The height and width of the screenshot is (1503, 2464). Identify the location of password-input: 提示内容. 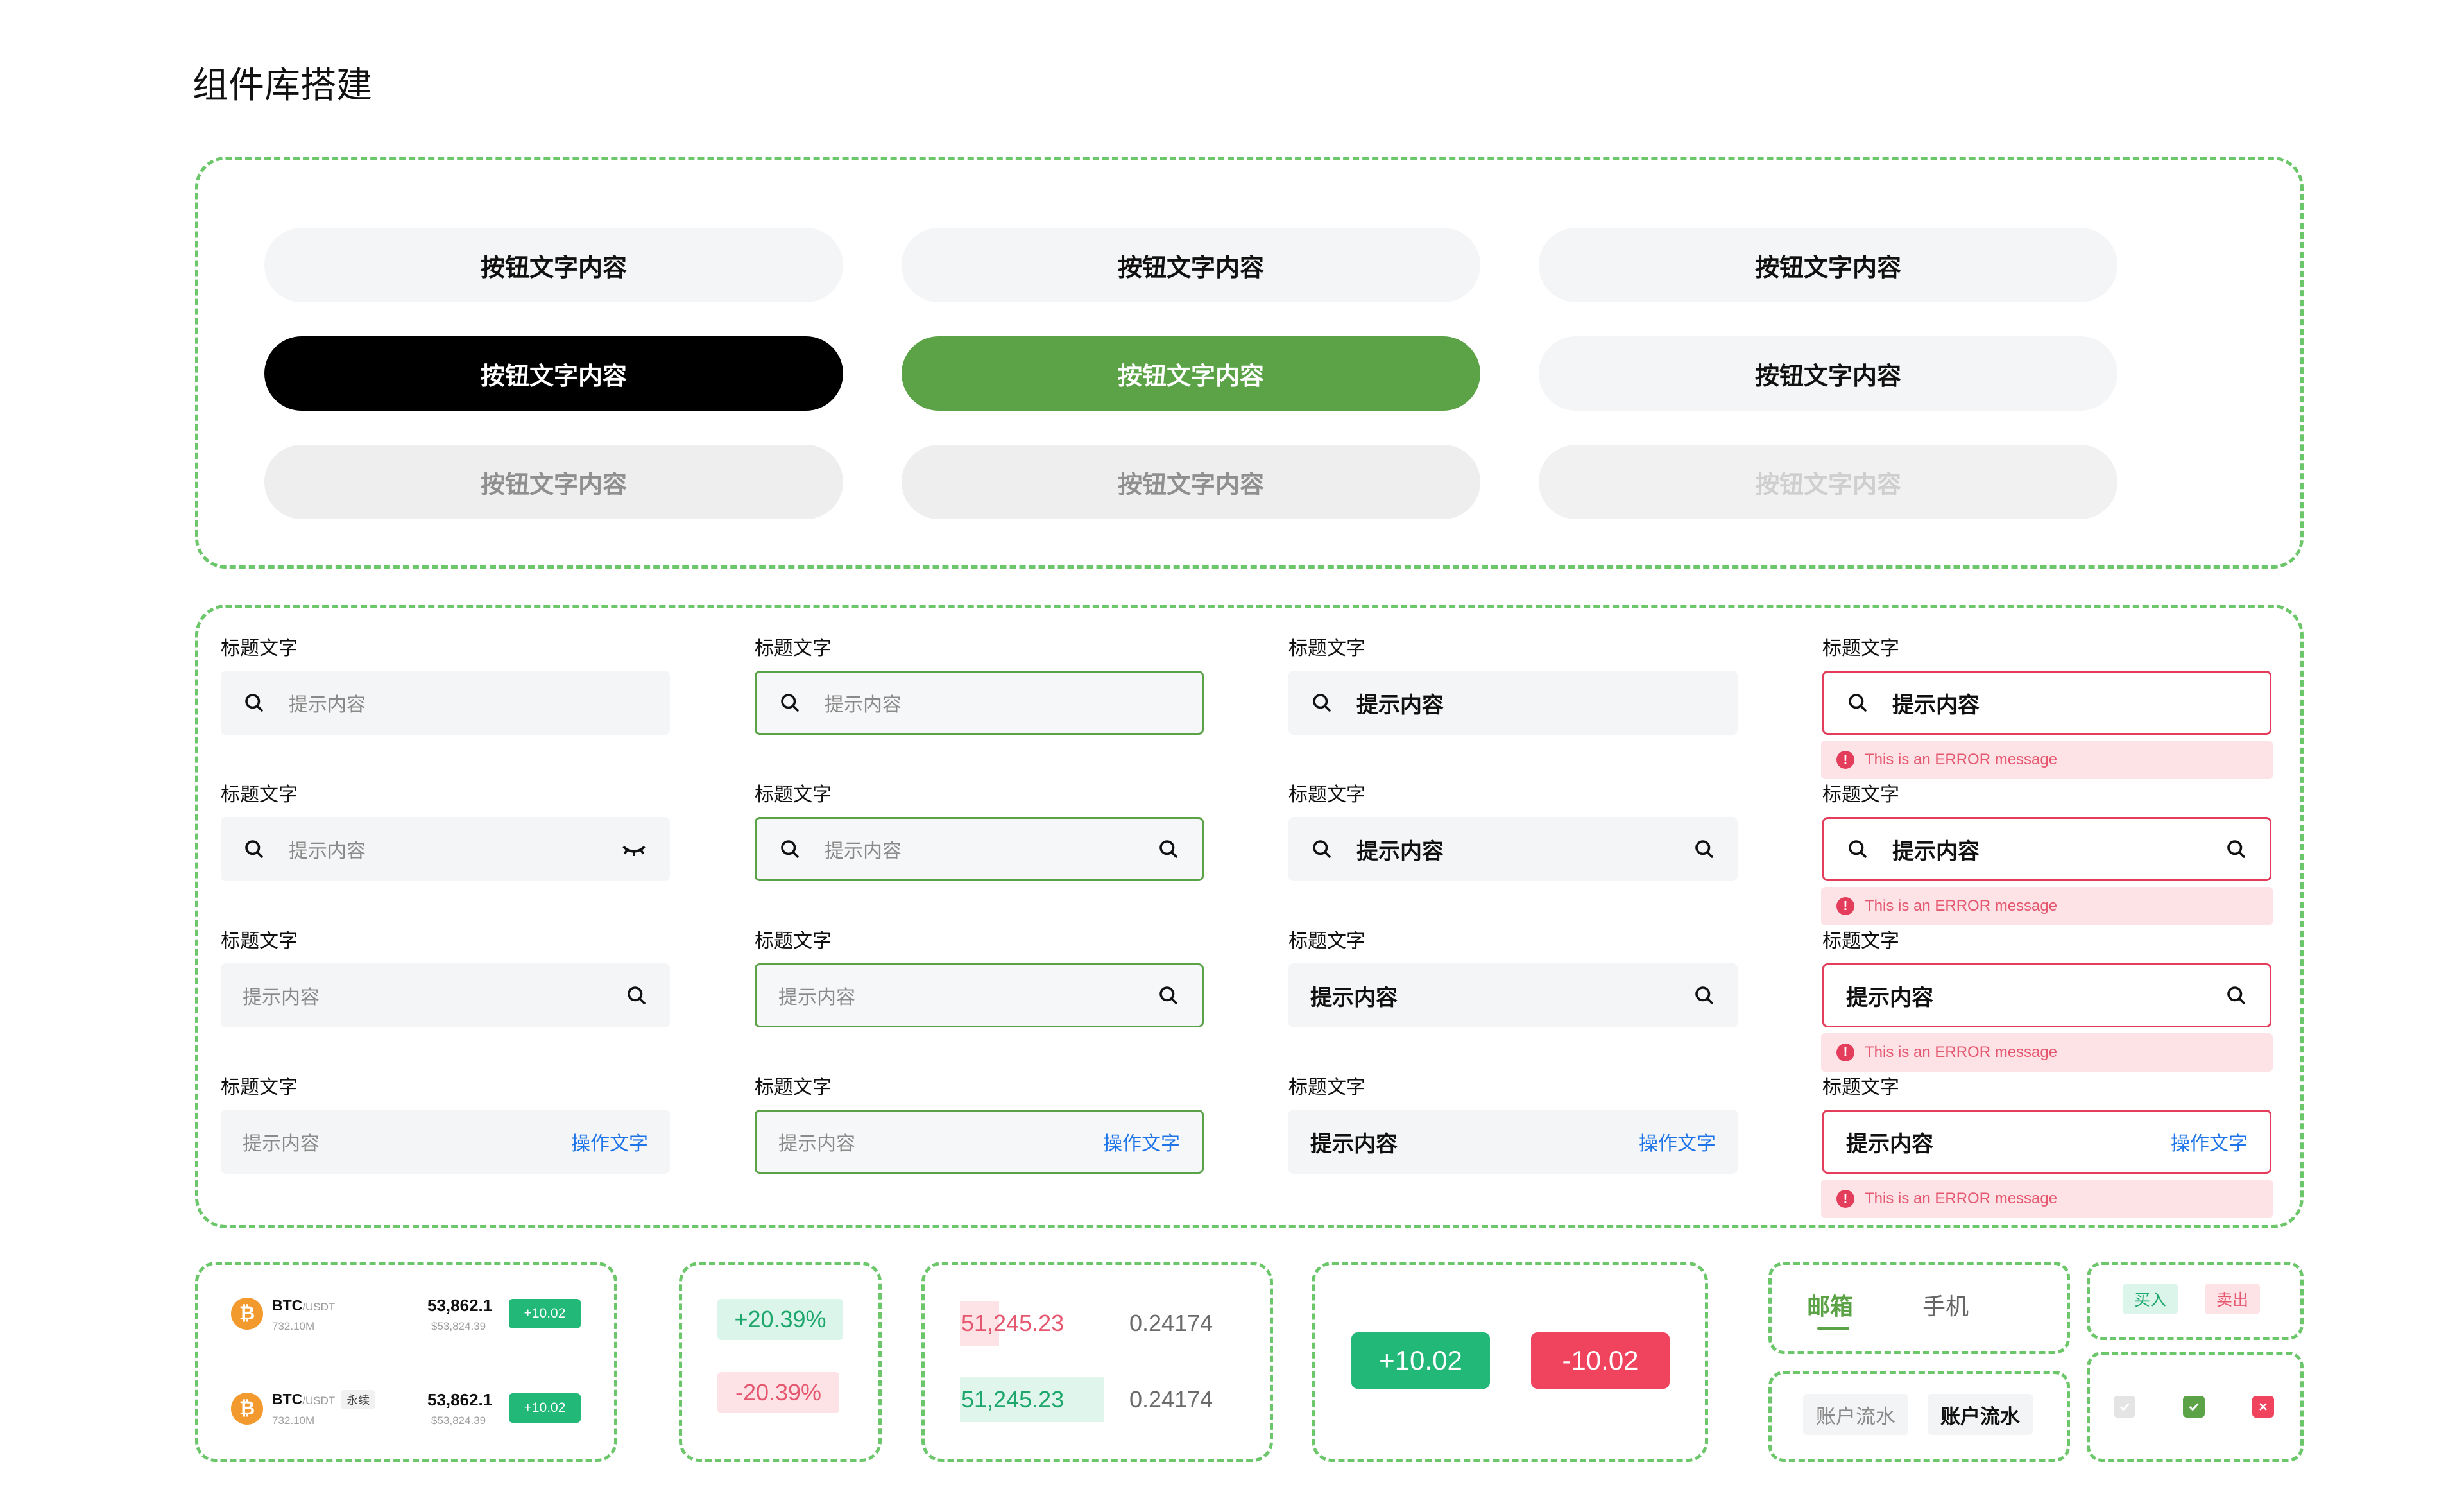
(446, 849).